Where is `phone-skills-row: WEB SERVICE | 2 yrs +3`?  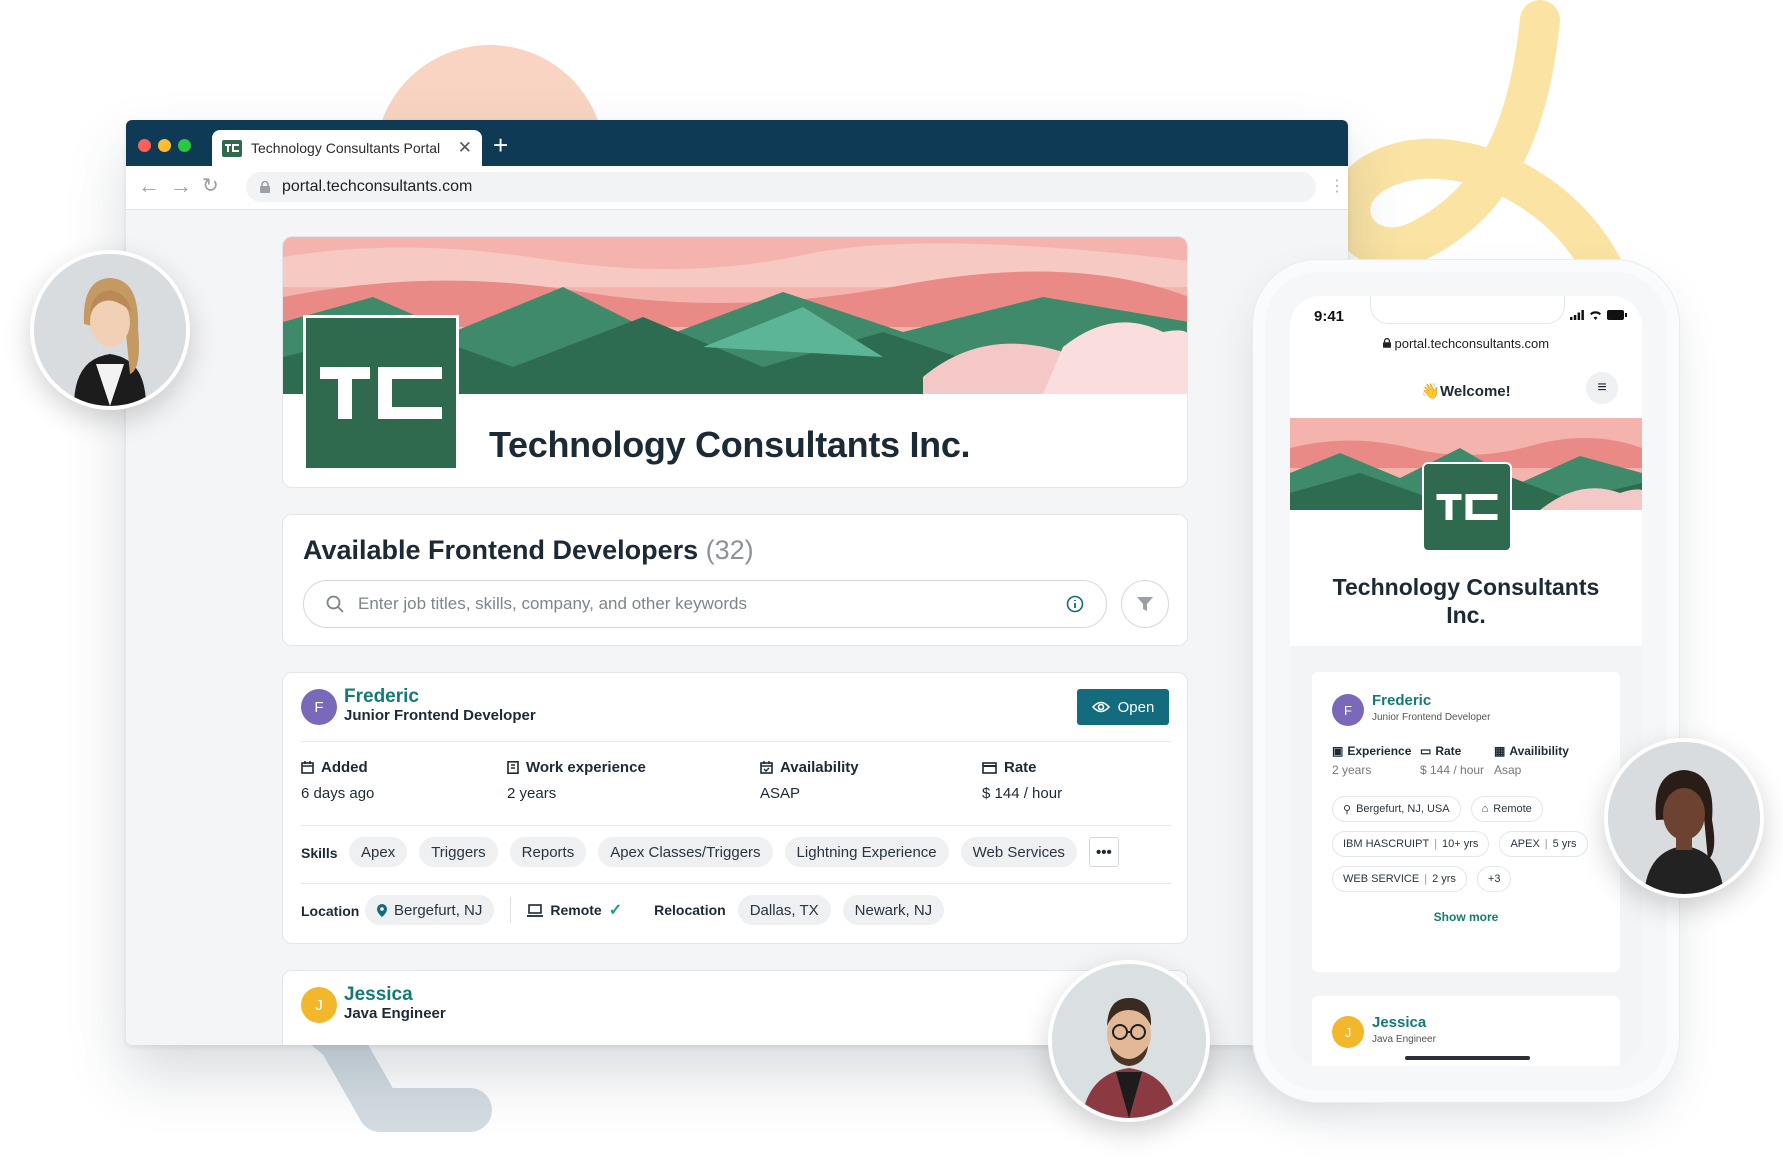 phone-skills-row: WEB SERVICE | 2 yrs +3 is located at coordinates (1422, 879).